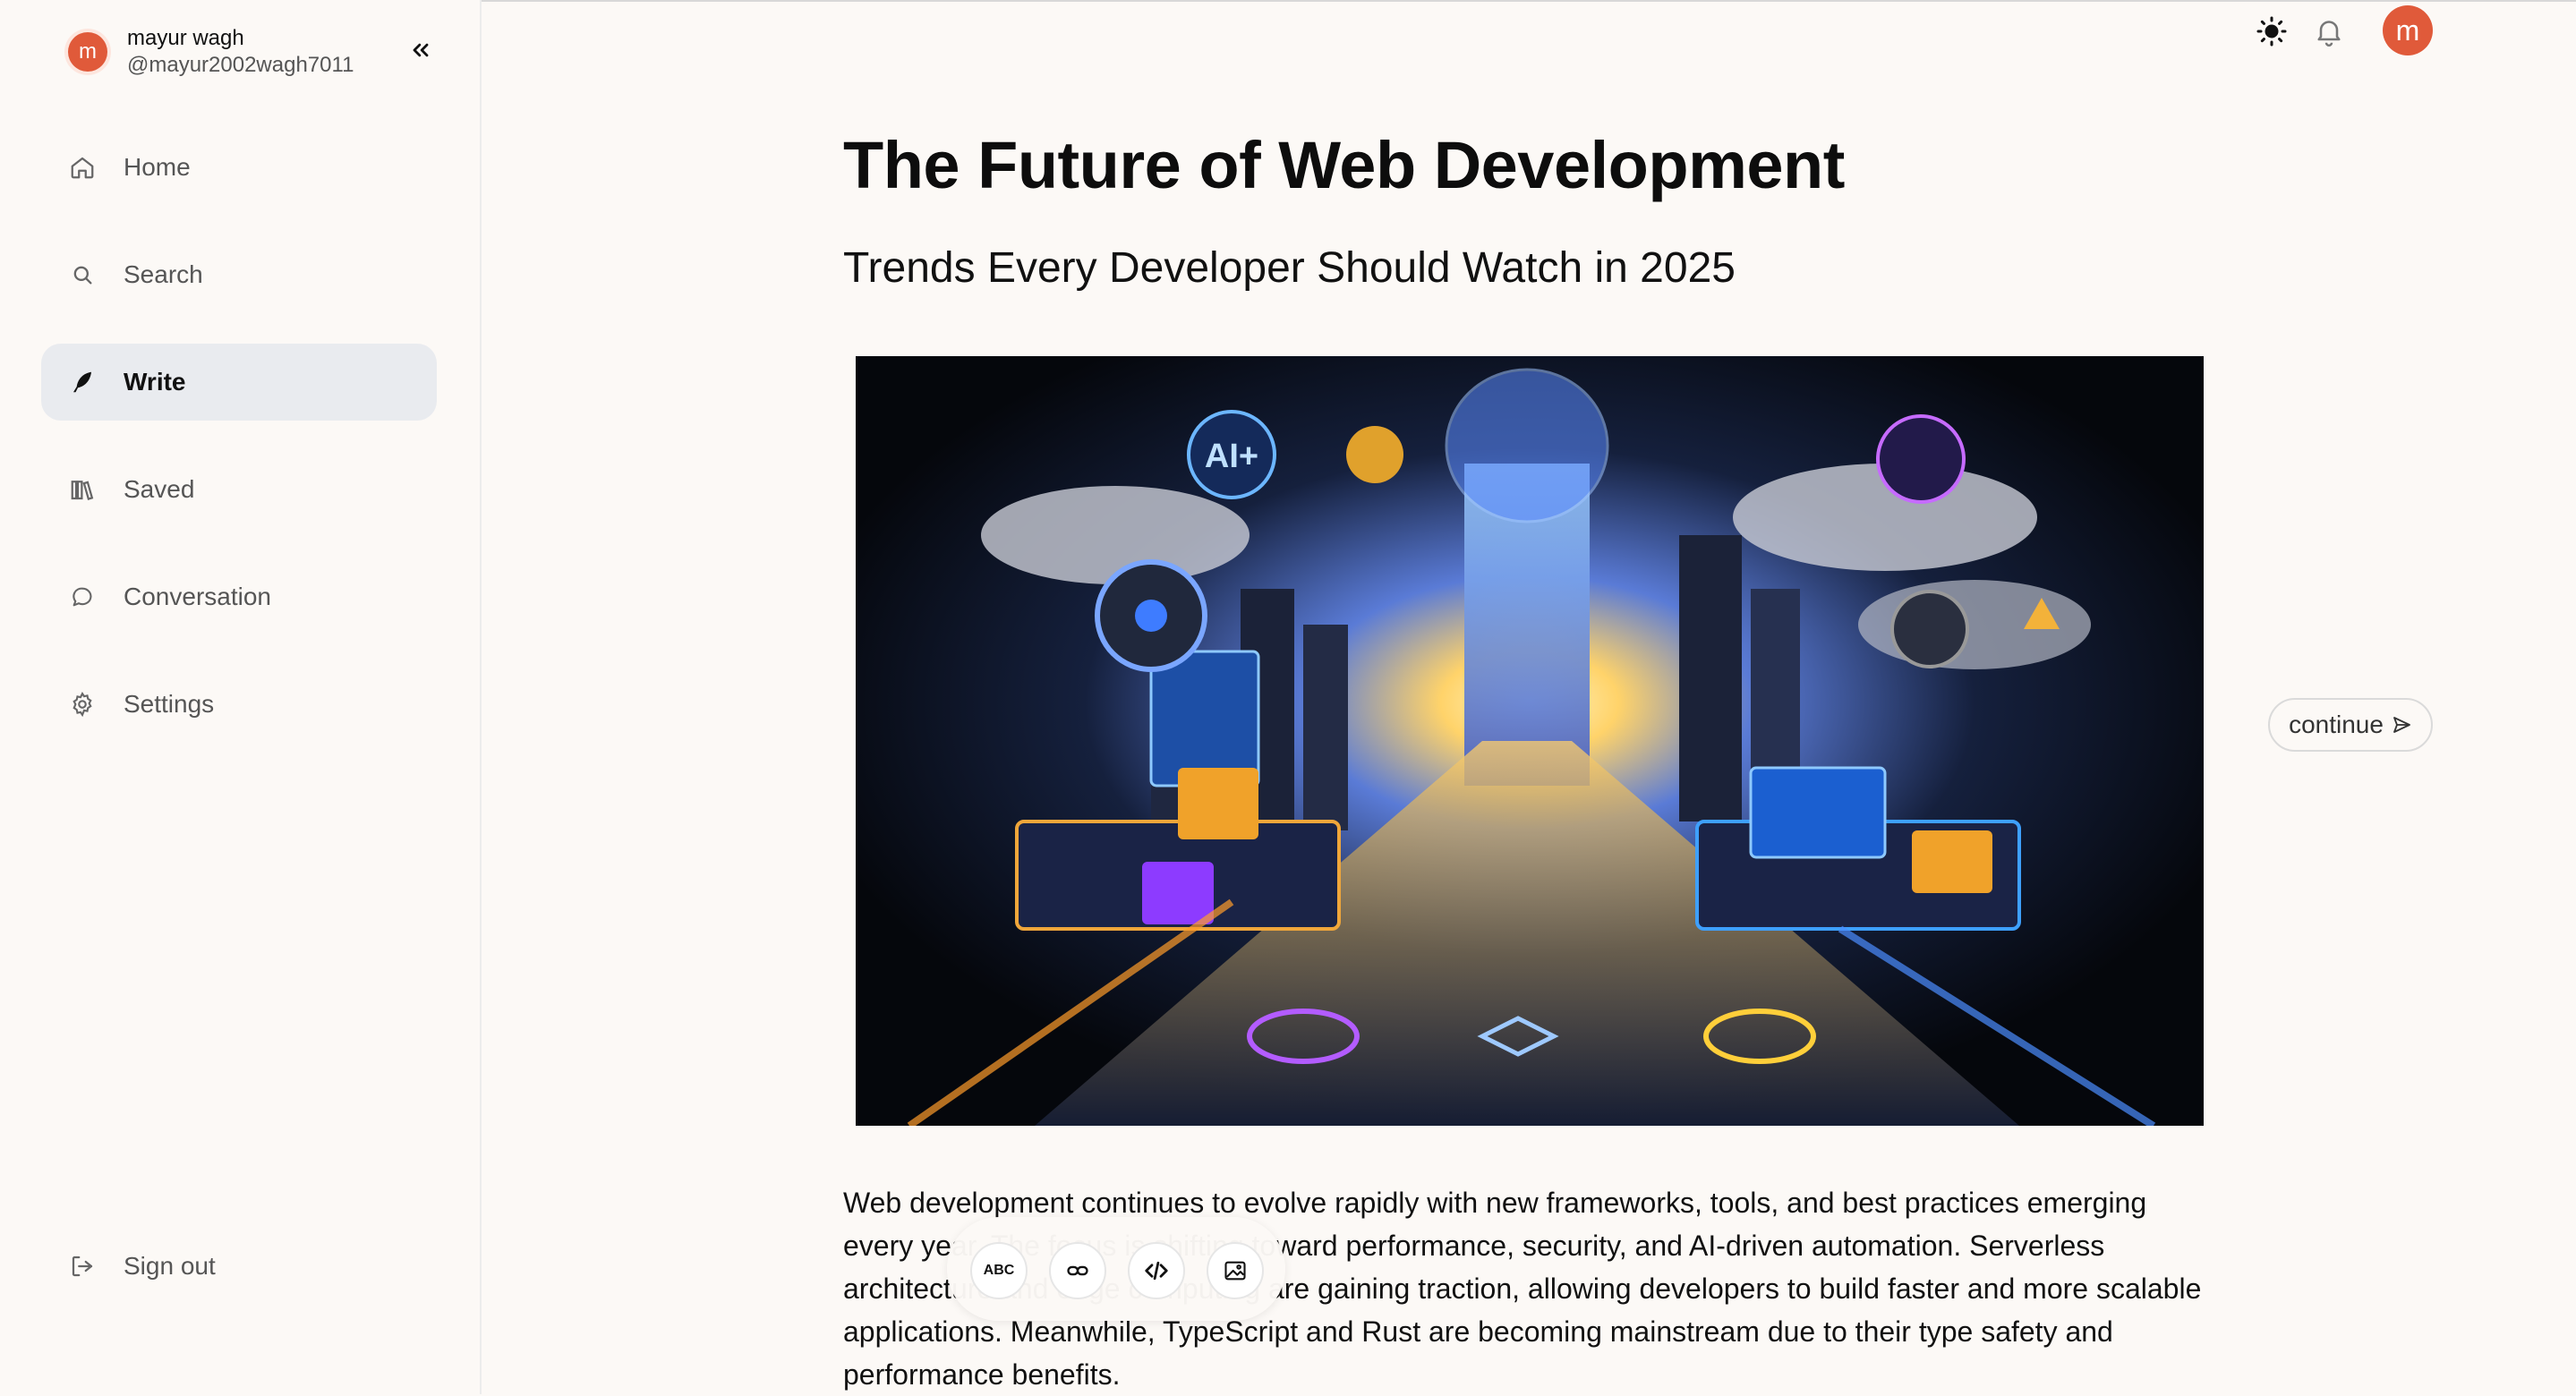 The height and width of the screenshot is (1396, 2576). Describe the element at coordinates (82, 704) in the screenshot. I see `gear-icon` at that location.